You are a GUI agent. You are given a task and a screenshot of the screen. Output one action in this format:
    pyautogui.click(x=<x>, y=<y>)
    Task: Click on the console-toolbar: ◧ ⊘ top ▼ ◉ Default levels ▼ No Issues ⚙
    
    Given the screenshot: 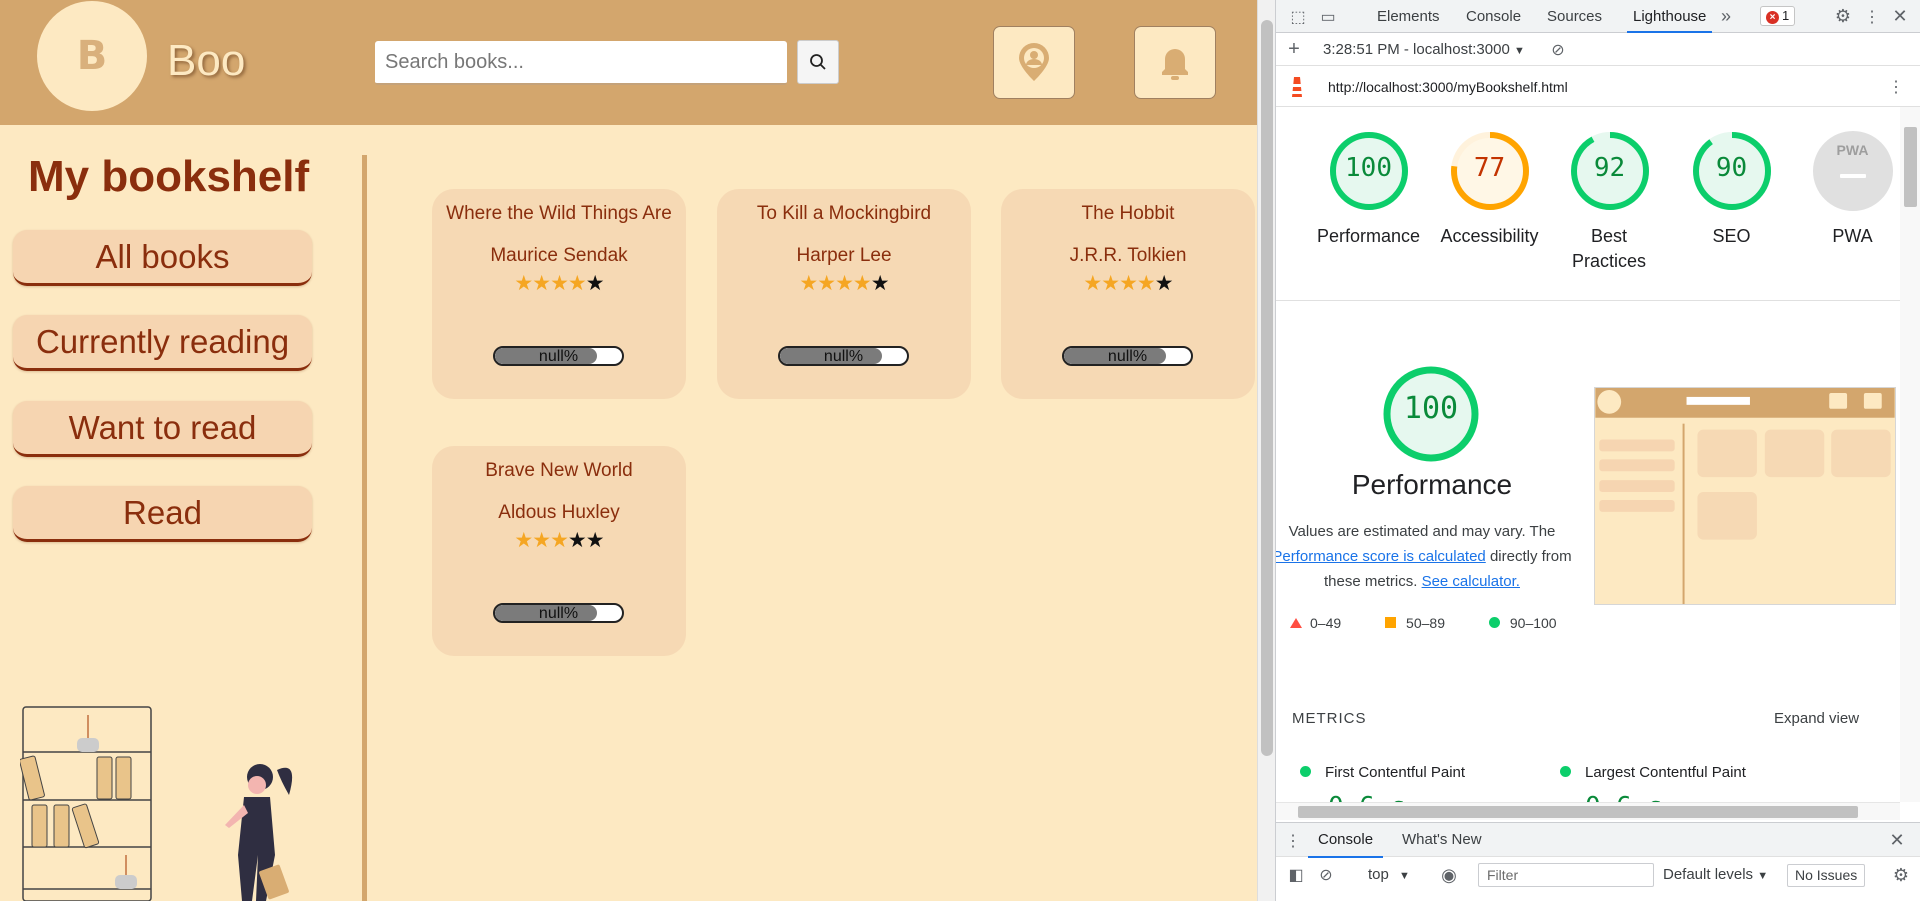 What is the action you would take?
    pyautogui.click(x=1598, y=875)
    